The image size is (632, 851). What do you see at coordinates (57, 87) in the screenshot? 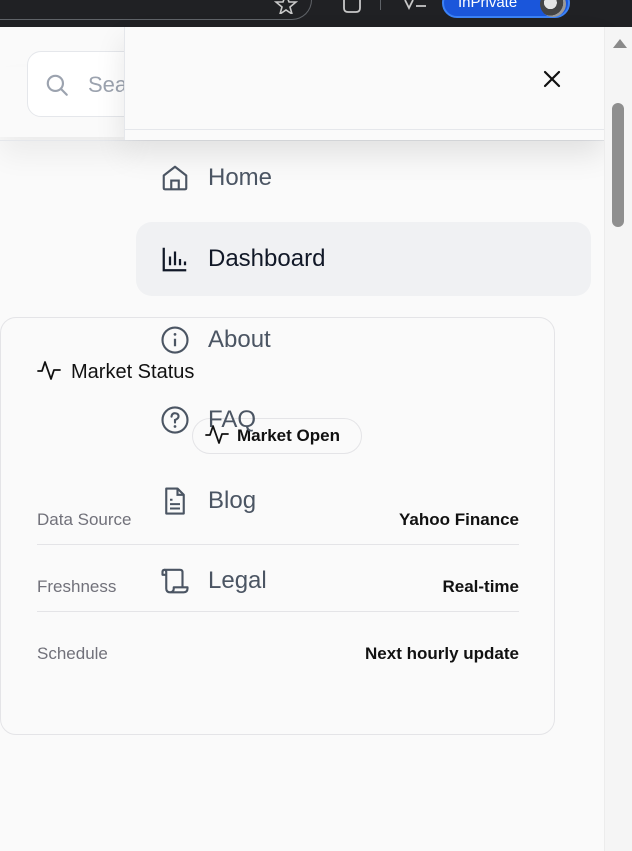
I see `search-icon` at bounding box center [57, 87].